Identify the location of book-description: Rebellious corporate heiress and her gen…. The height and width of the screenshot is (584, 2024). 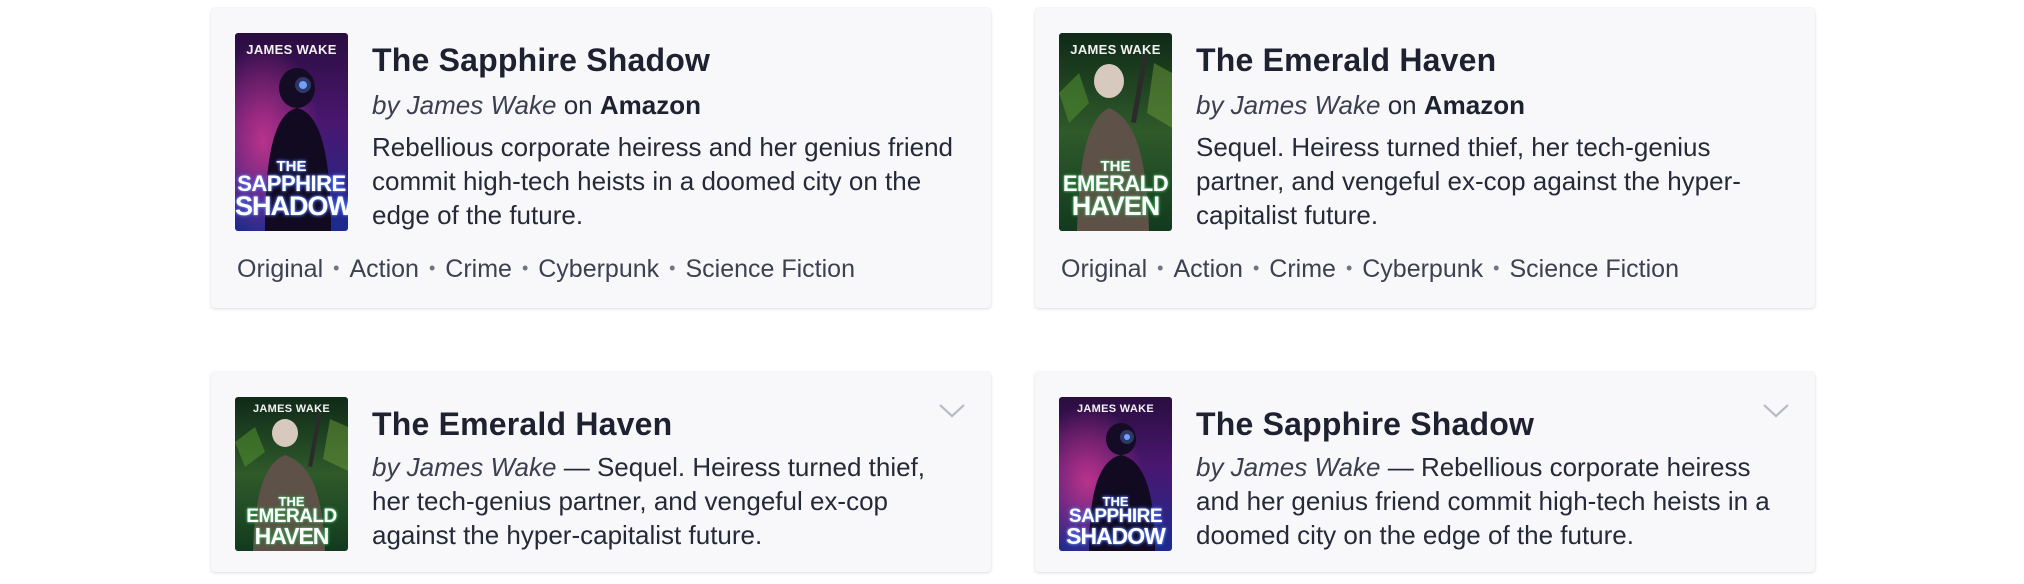
(663, 181).